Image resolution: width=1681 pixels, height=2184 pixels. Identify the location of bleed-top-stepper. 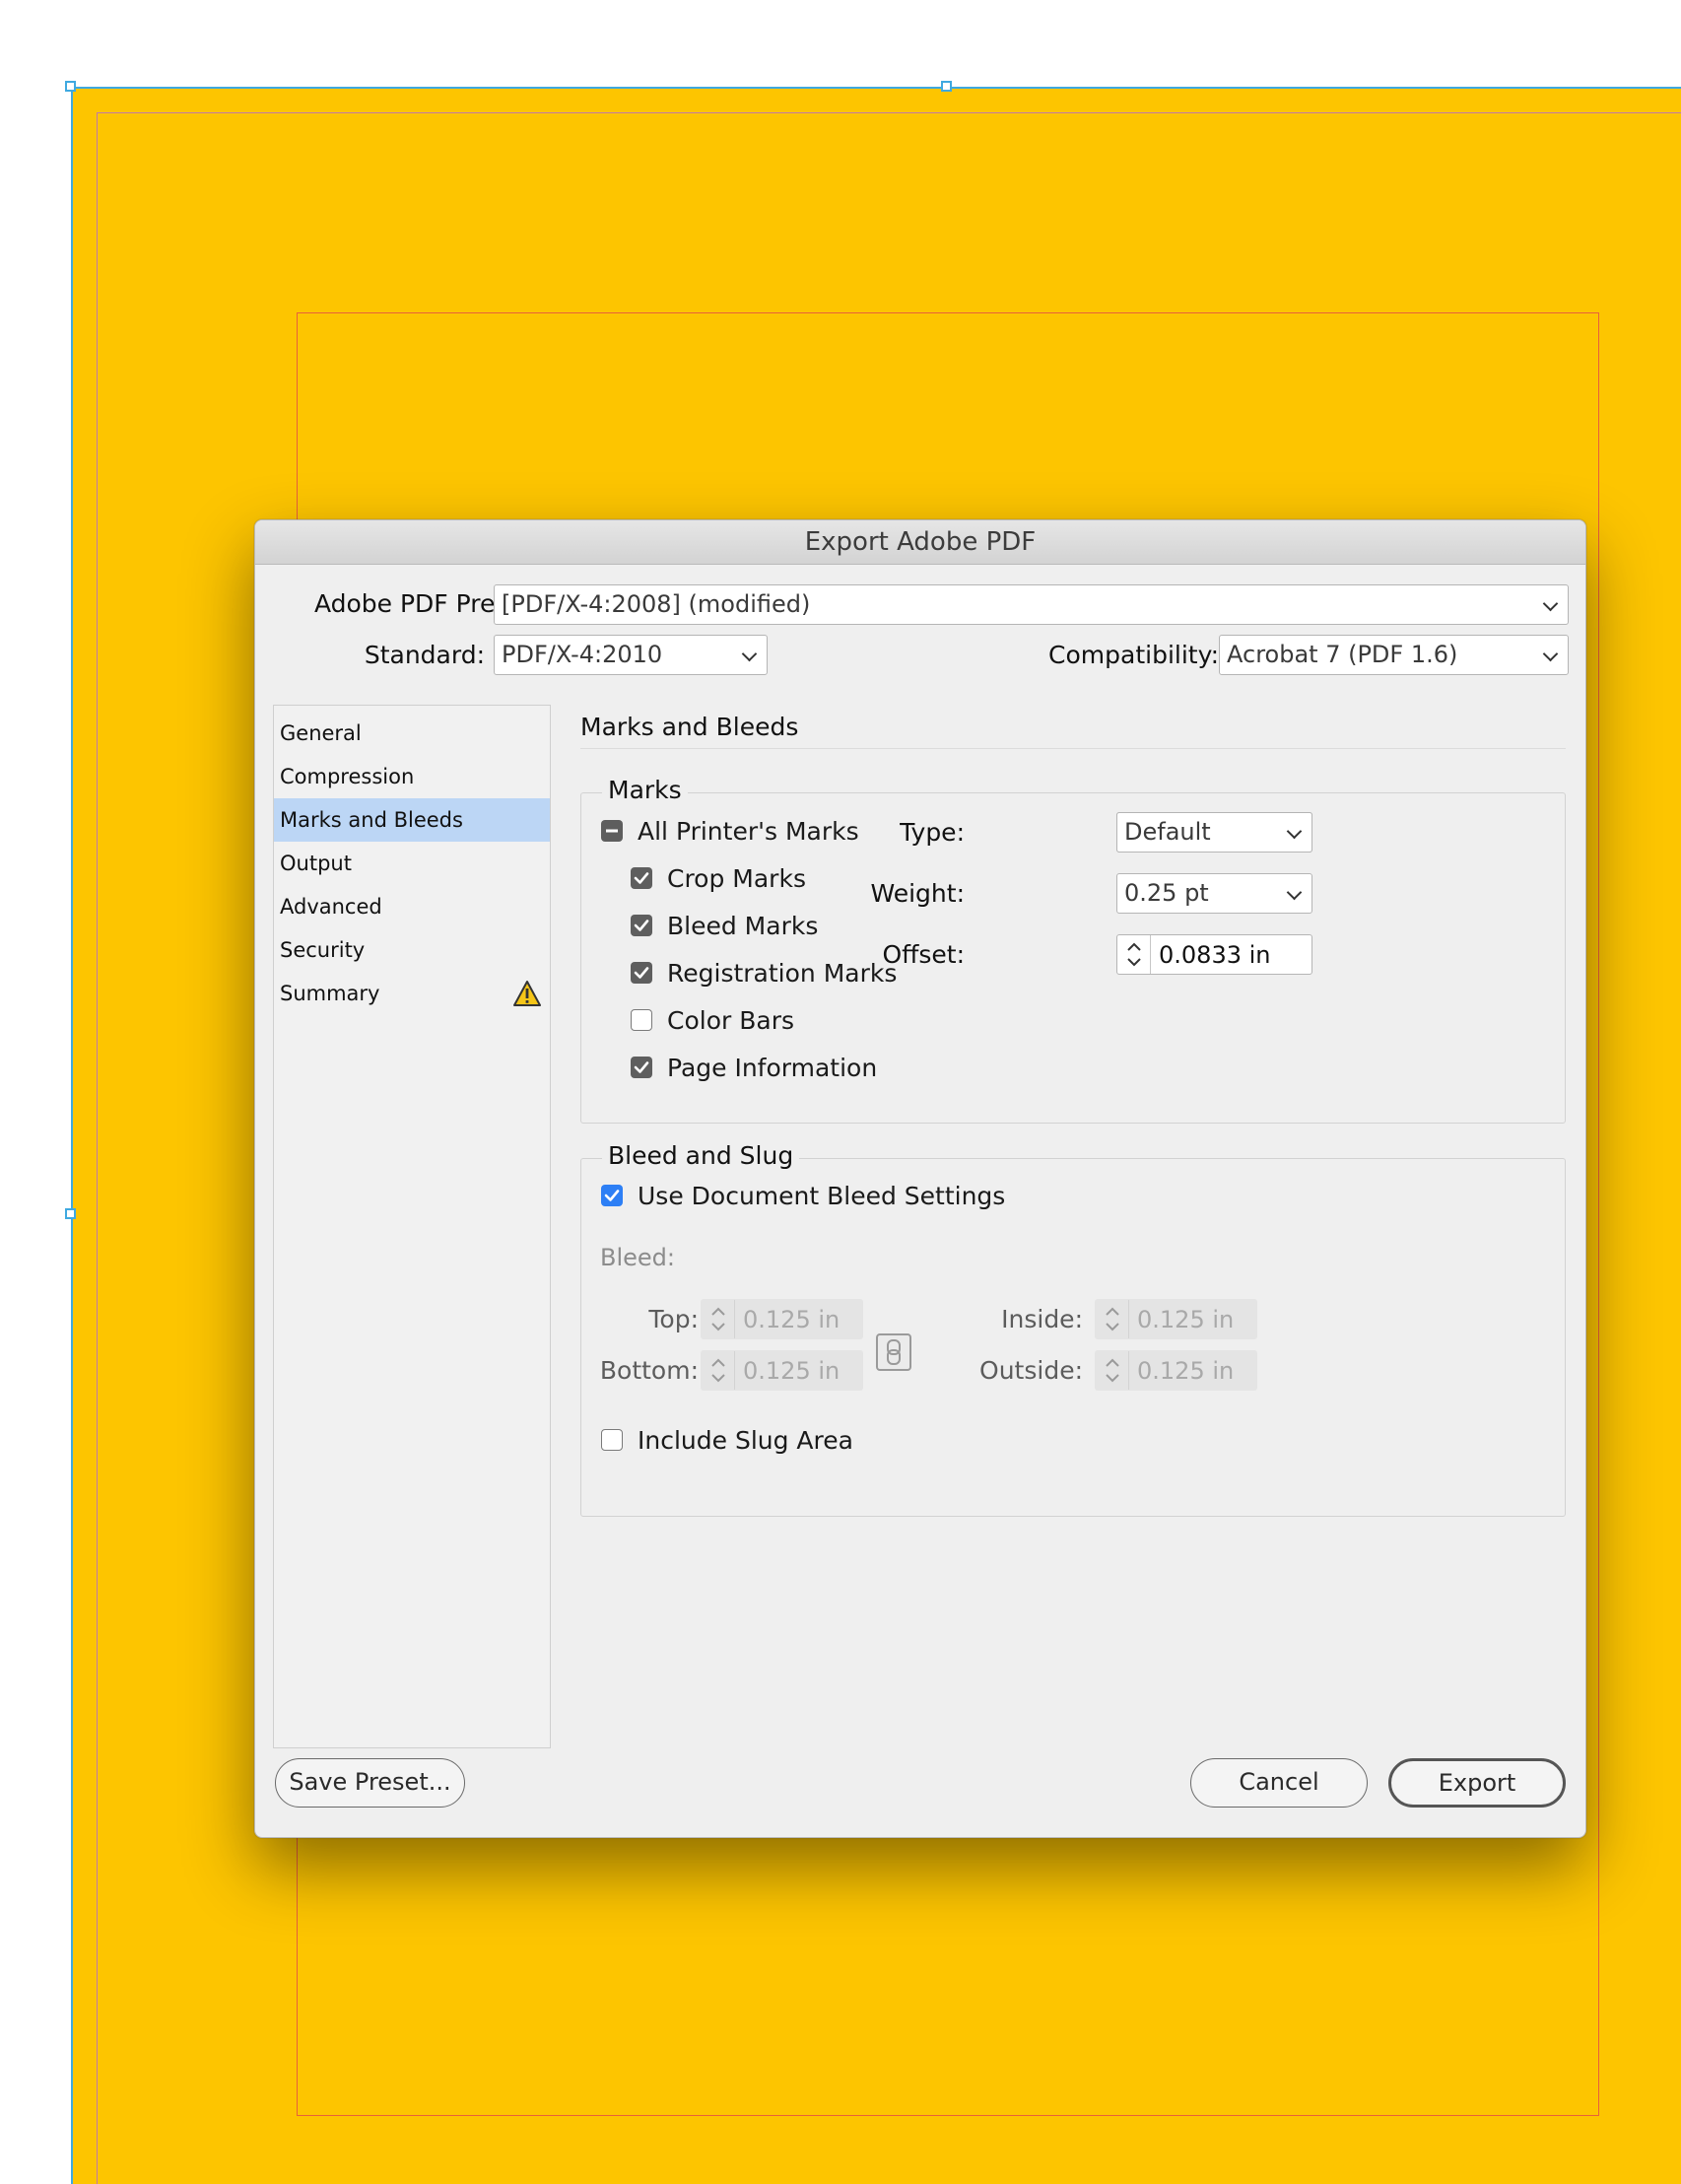
(718, 1319).